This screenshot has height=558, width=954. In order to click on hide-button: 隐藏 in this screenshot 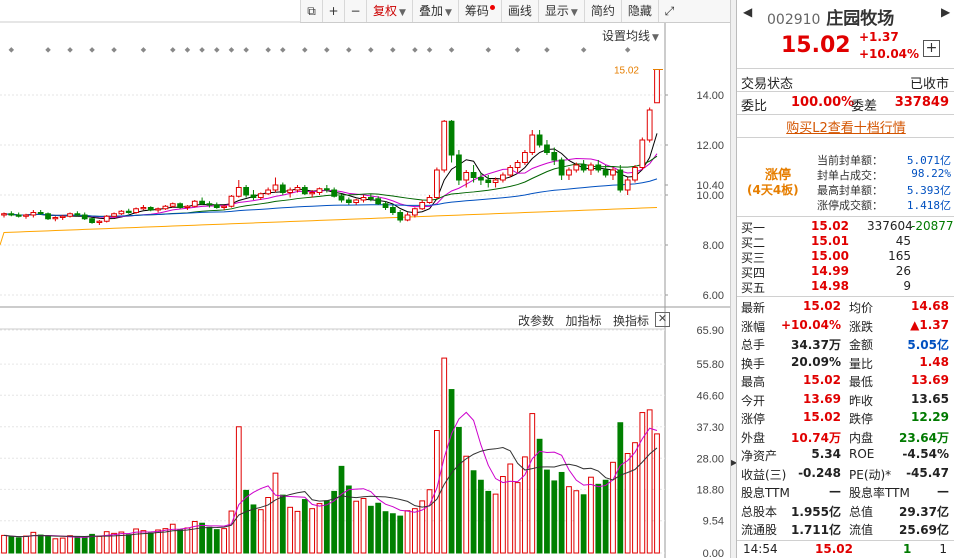, I will do `click(639, 11)`.